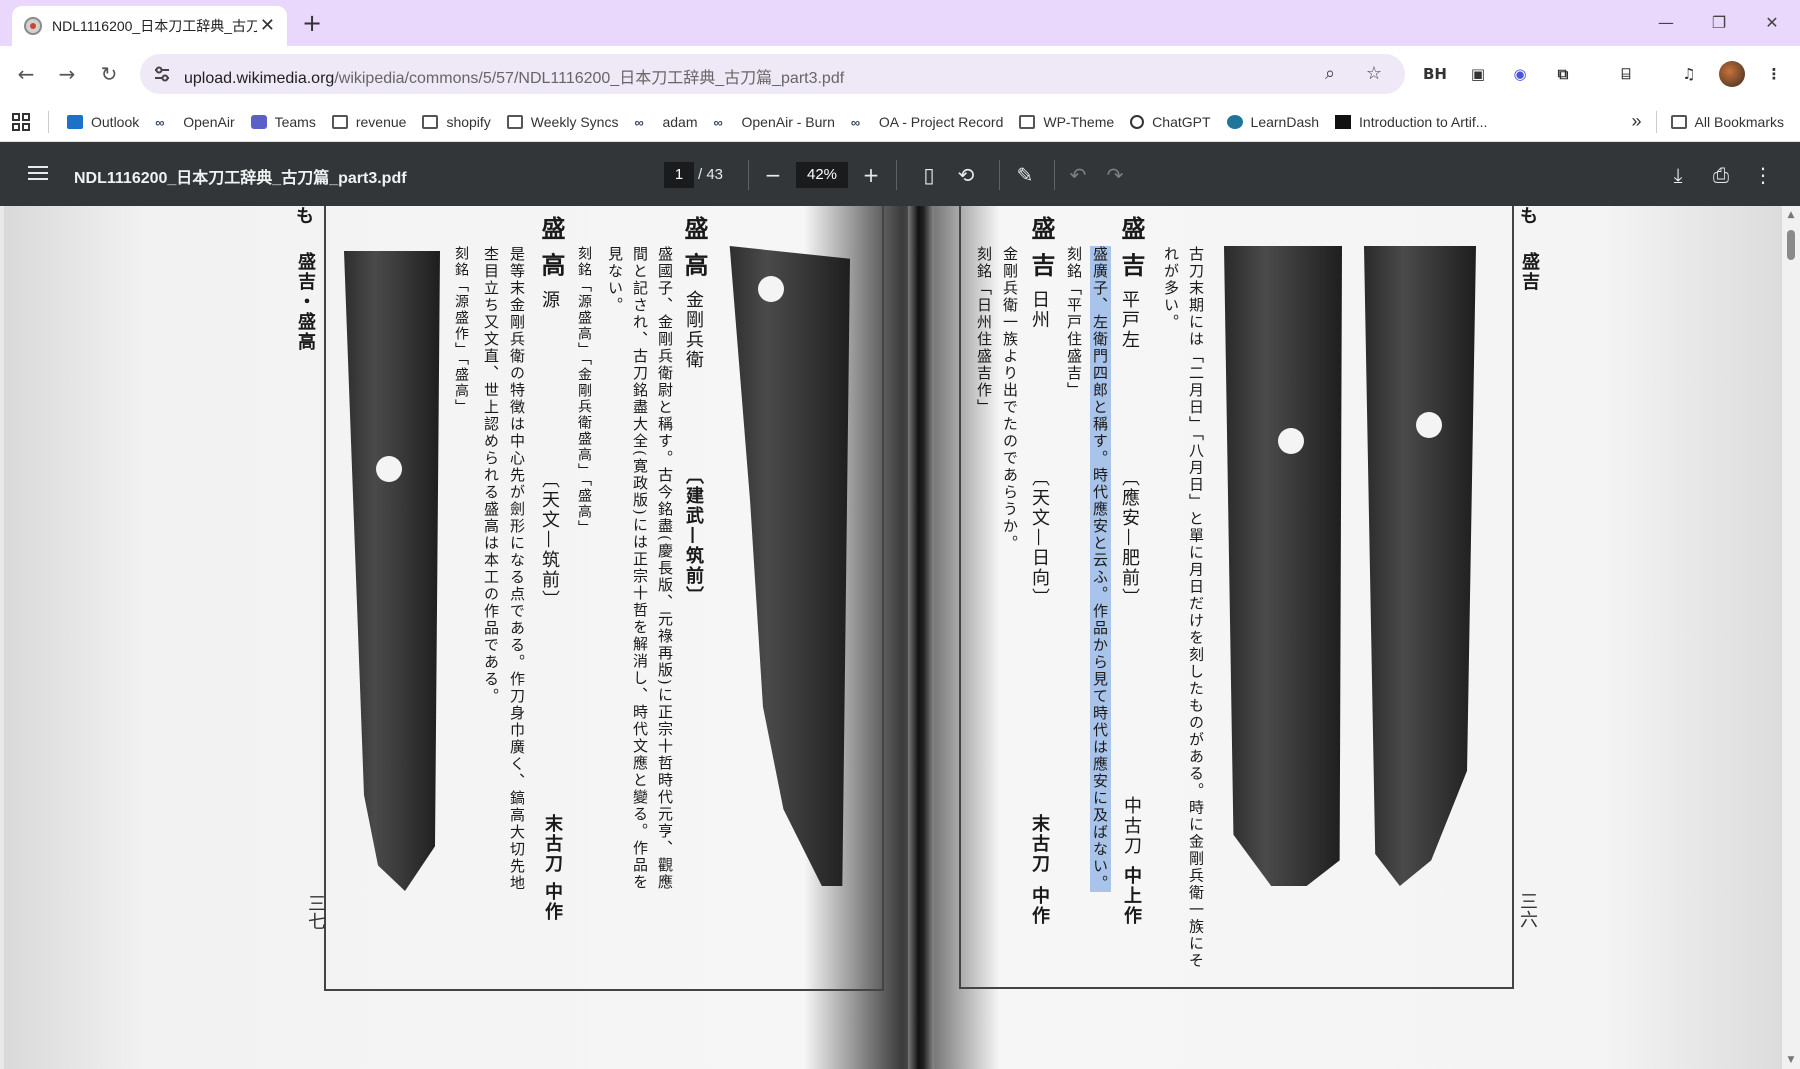 Image resolution: width=1800 pixels, height=1069 pixels. What do you see at coordinates (665, 122) in the screenshot?
I see `bookmark-adam: ∞ adam` at bounding box center [665, 122].